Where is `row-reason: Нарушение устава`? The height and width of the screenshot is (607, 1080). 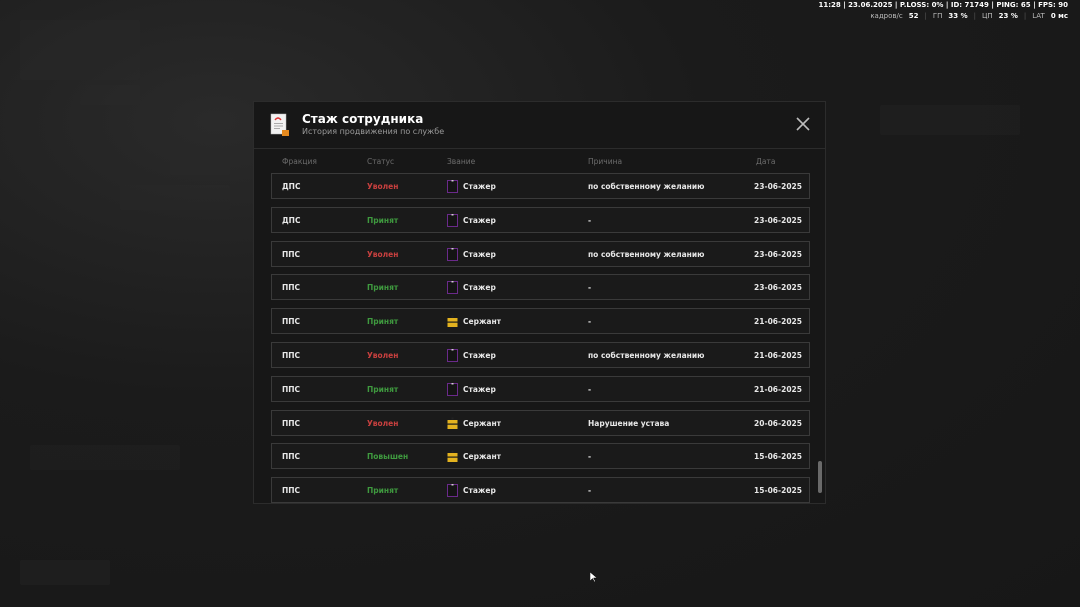 row-reason: Нарушение устава is located at coordinates (629, 423).